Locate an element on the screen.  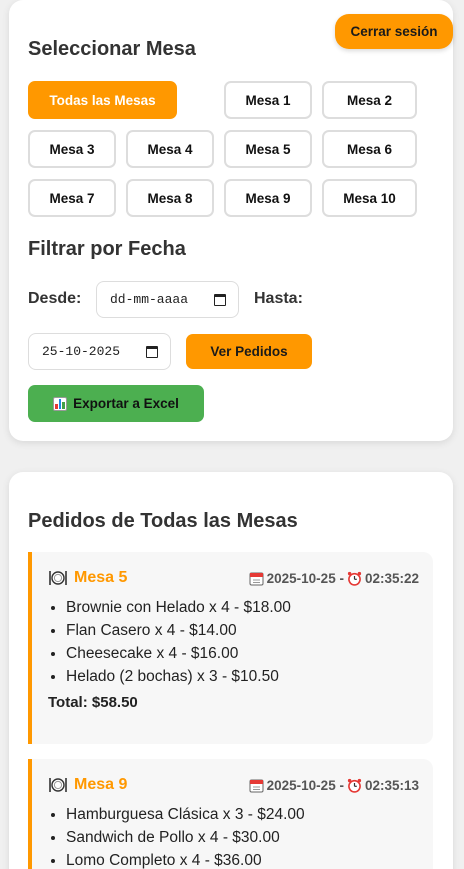
export-excel-button: Exportar a Excel is located at coordinates (116, 403).